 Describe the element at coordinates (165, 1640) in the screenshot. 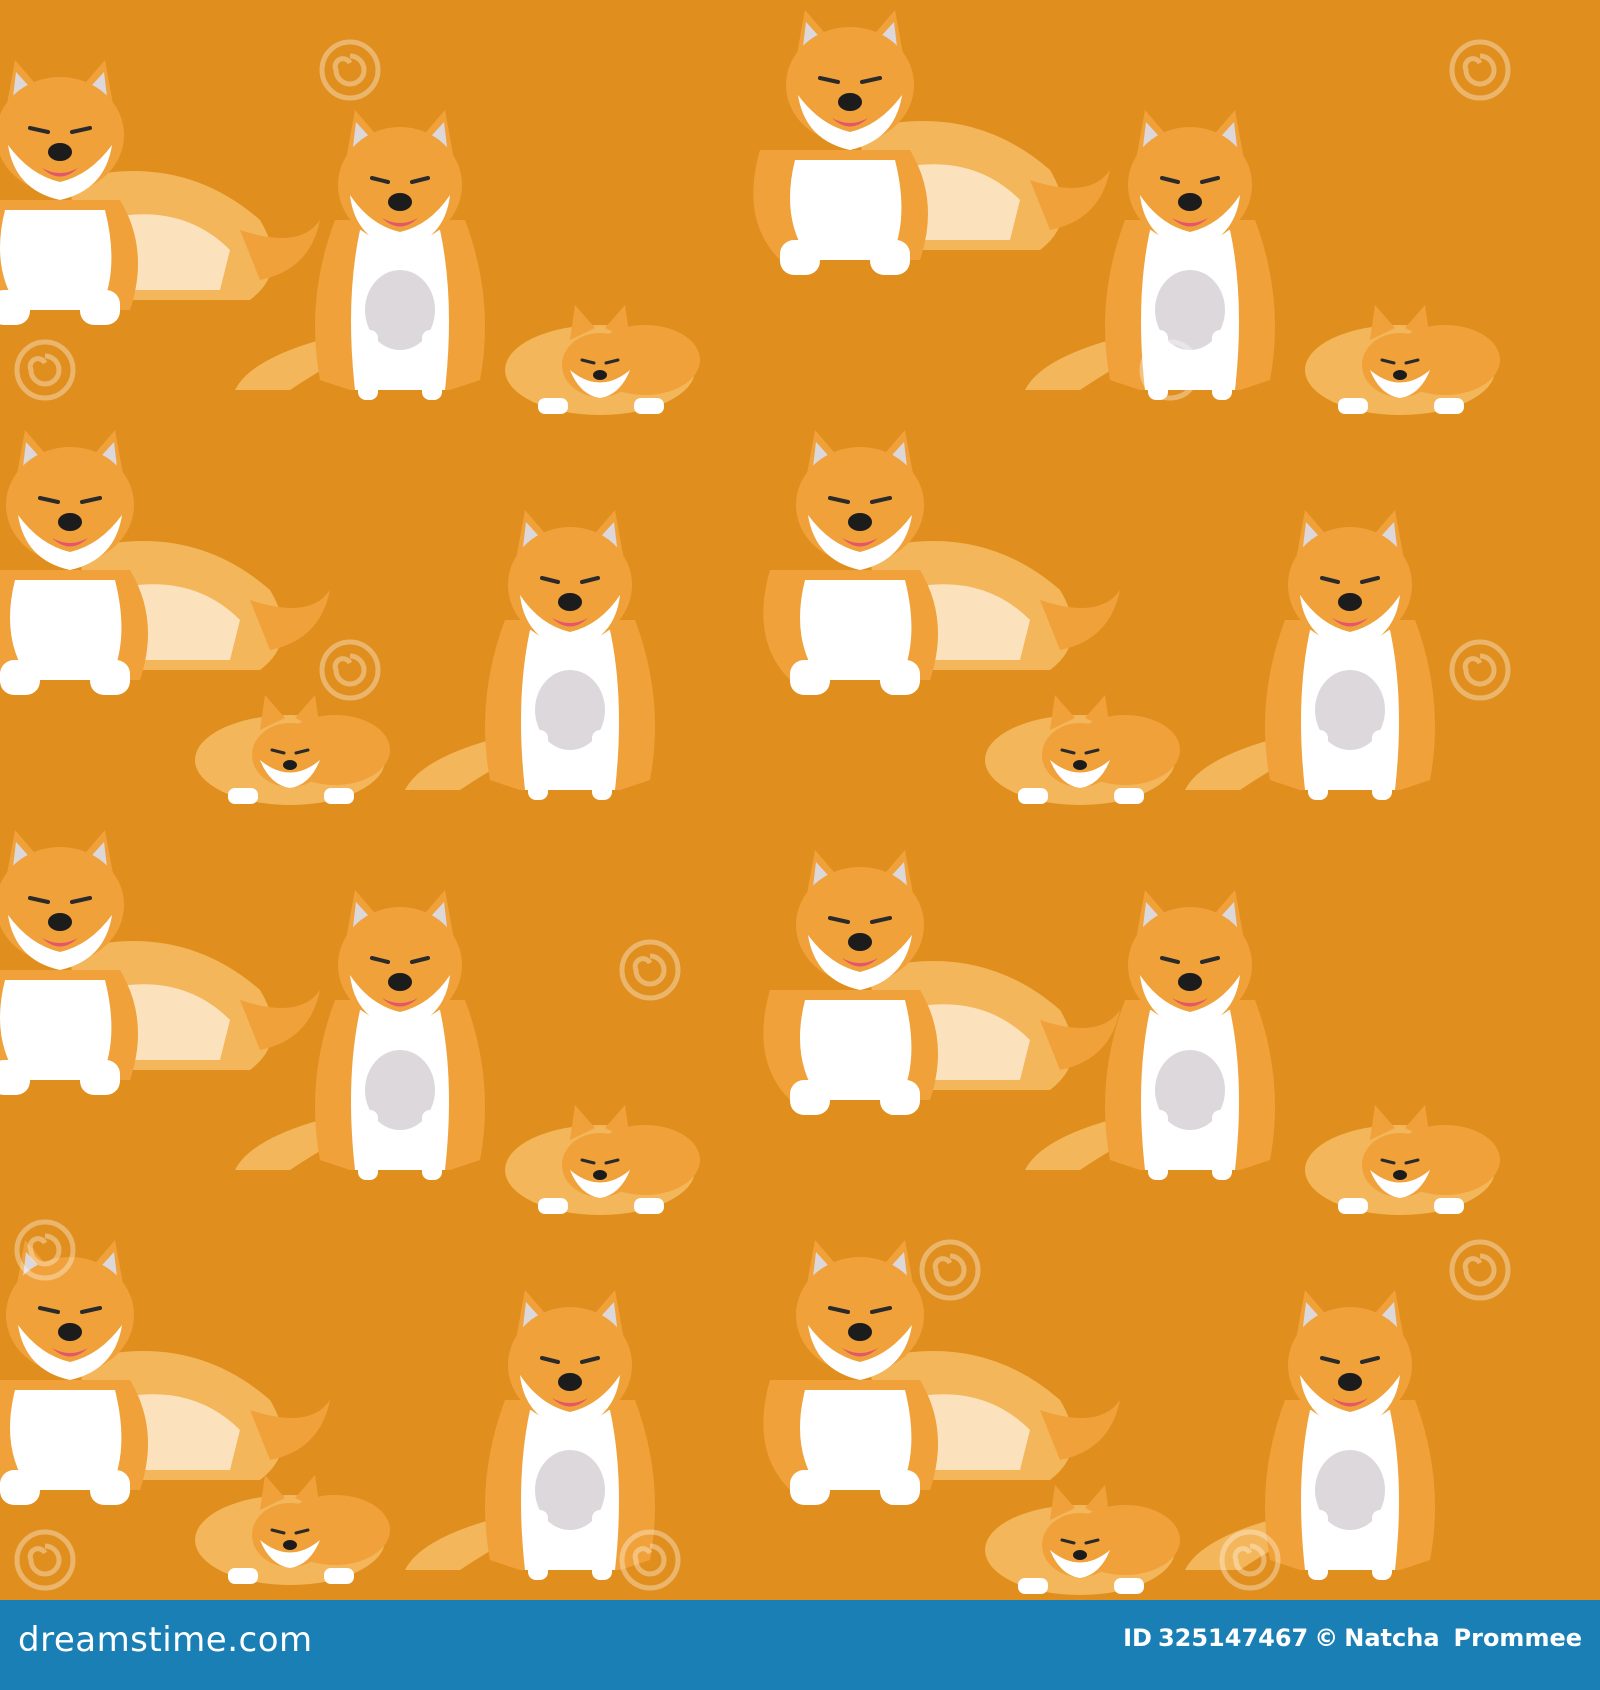

I see `site-name: dreamstime.com` at that location.